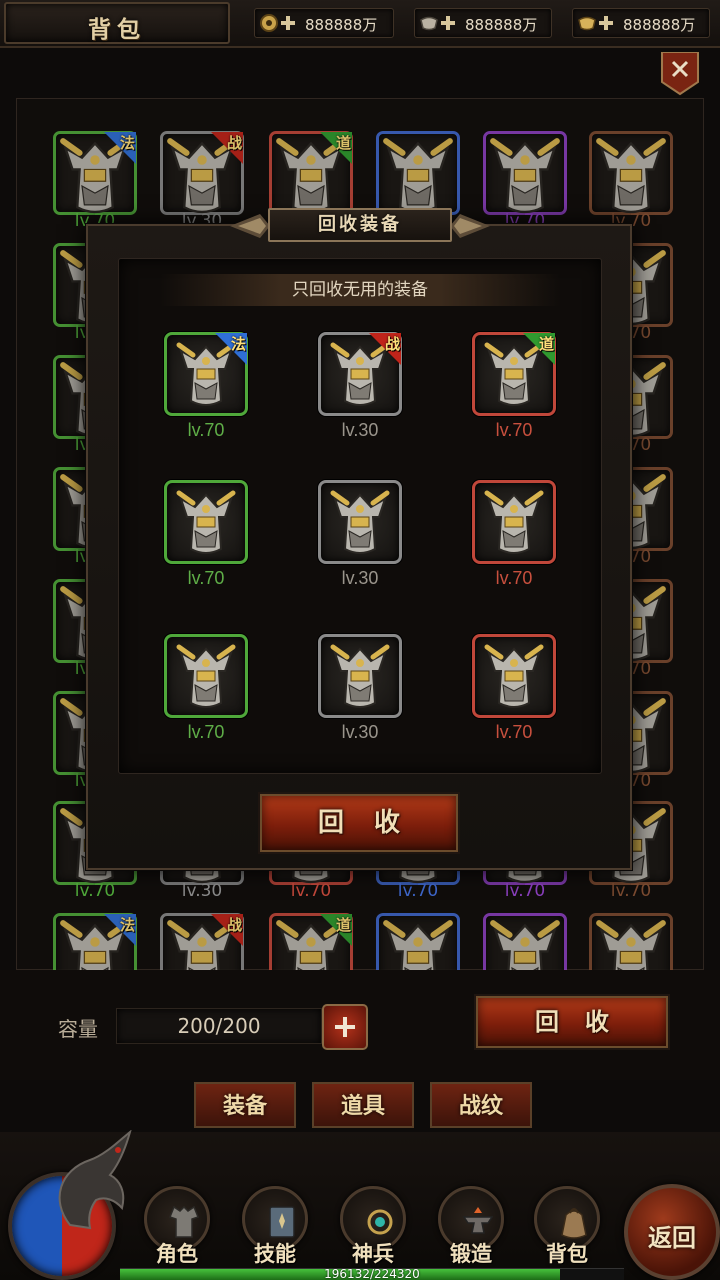  What do you see at coordinates (373, 1253) in the screenshot?
I see `nav-divine-weapon-label: 神兵` at bounding box center [373, 1253].